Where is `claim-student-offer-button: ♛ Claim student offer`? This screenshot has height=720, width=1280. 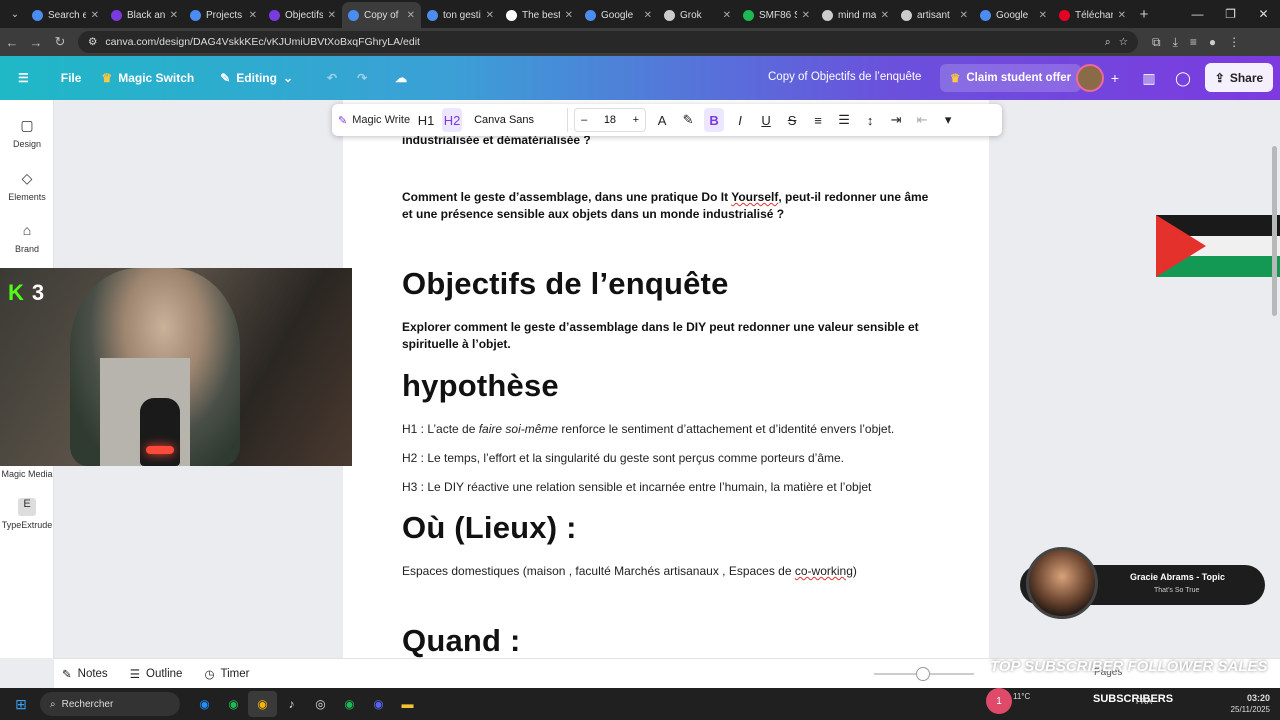
claim-student-offer-button: ♛ Claim student offer is located at coordinates (1011, 78).